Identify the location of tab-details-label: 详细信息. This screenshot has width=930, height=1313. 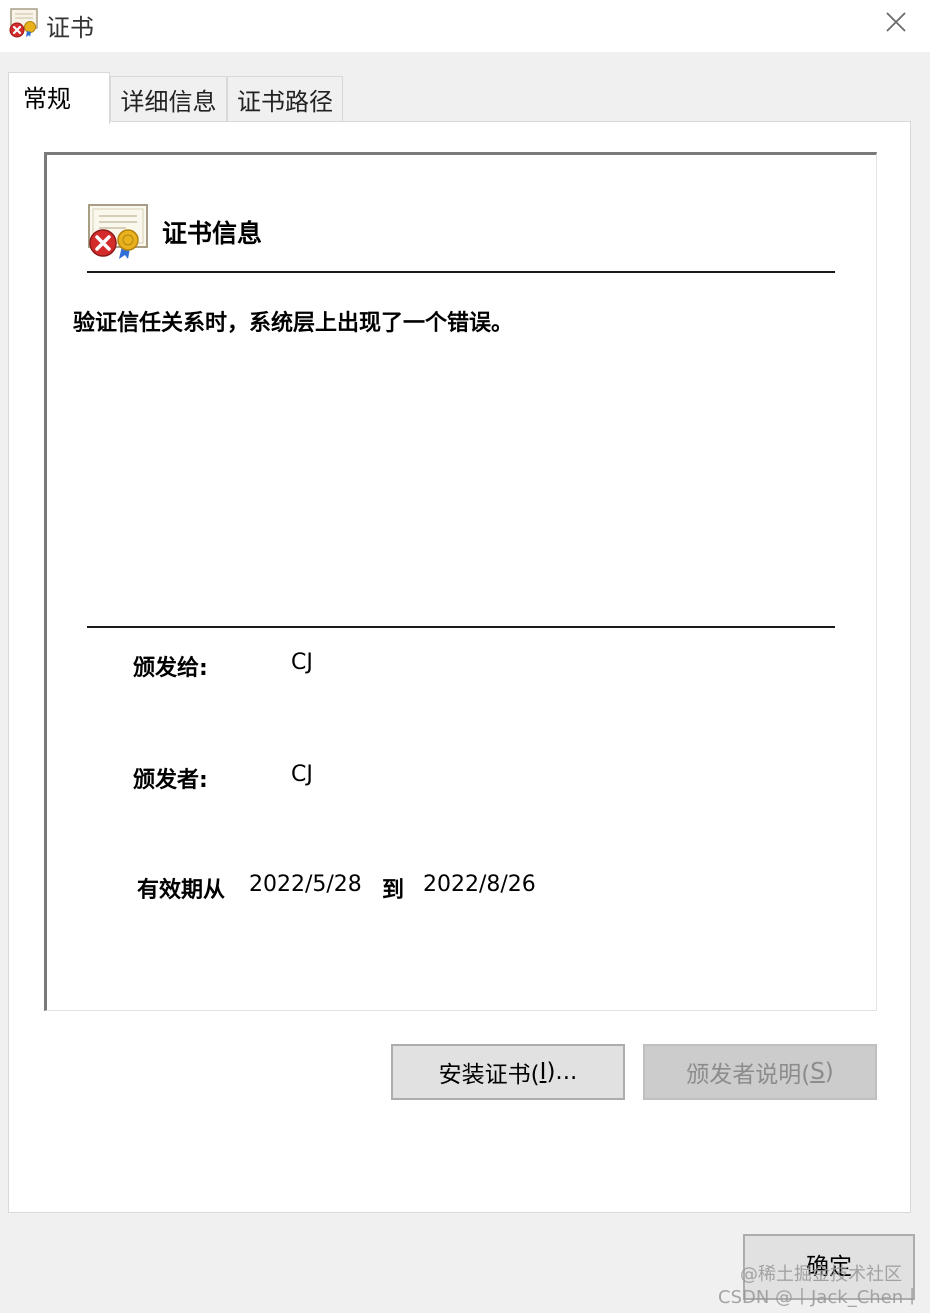
(168, 102).